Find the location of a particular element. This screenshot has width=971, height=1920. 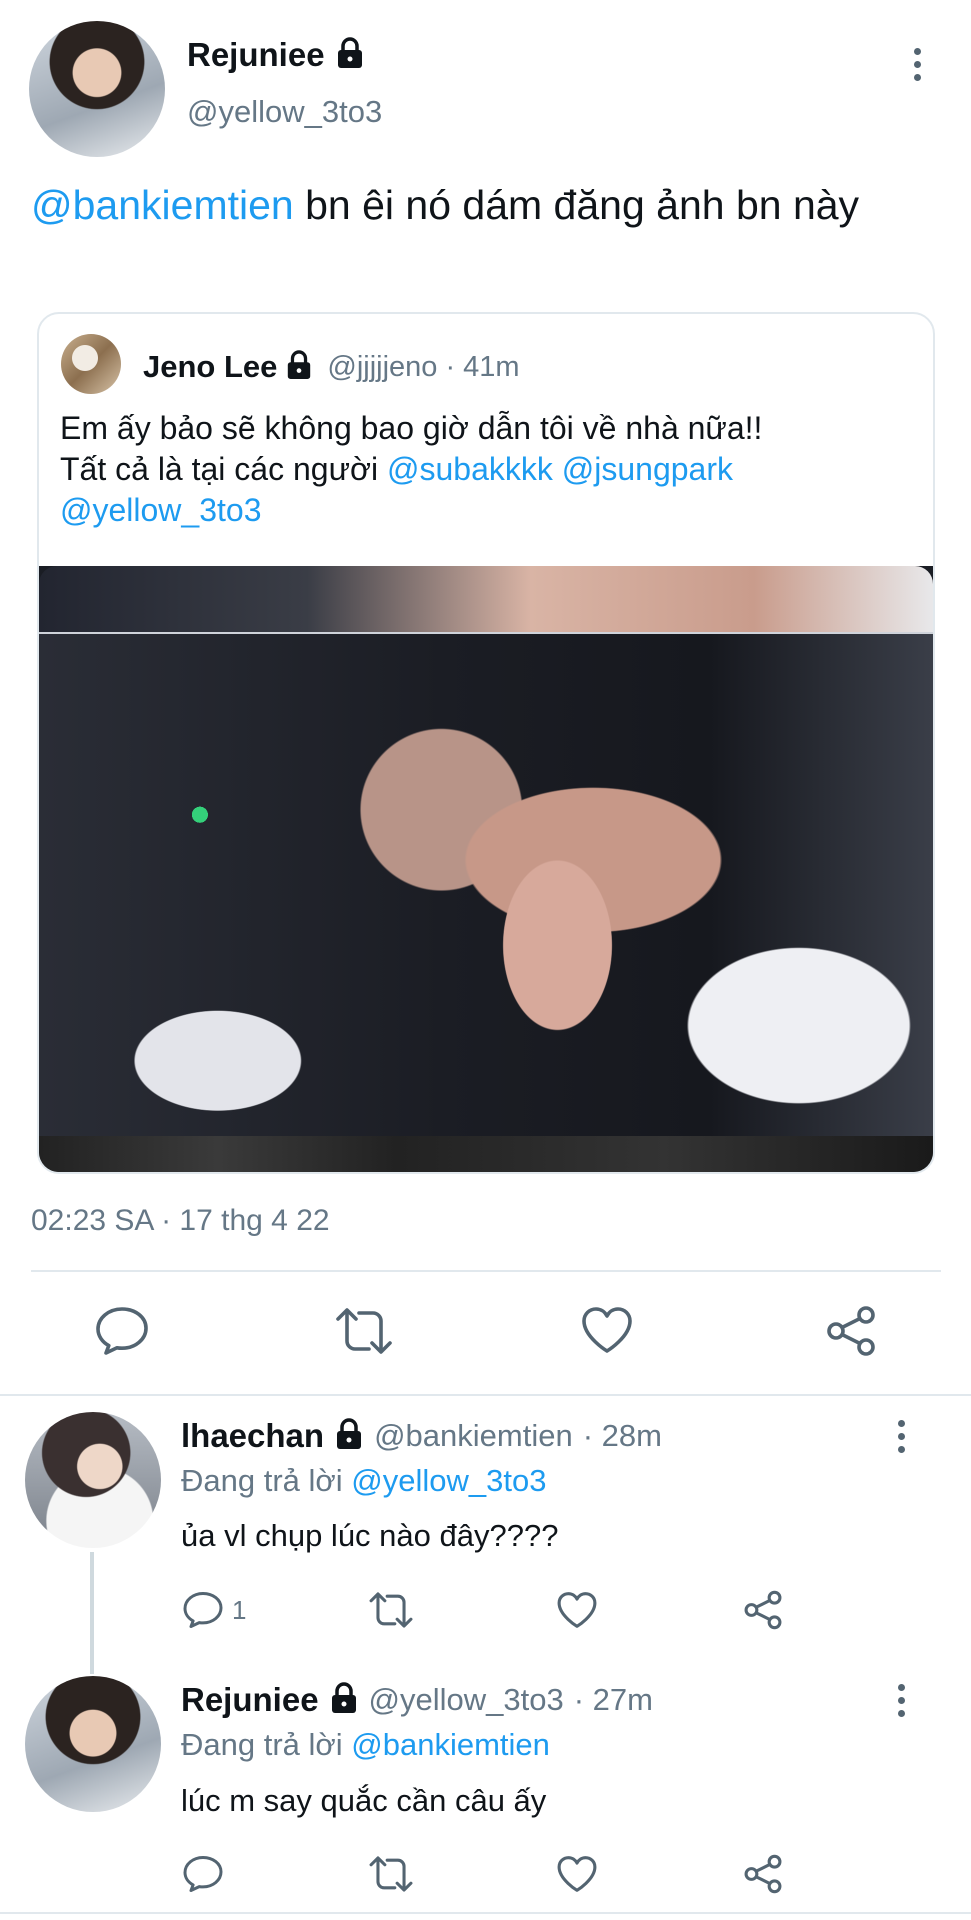

quoted-author-row: Jeno Lee @jjjjjeno · 41m is located at coordinates (331, 367).